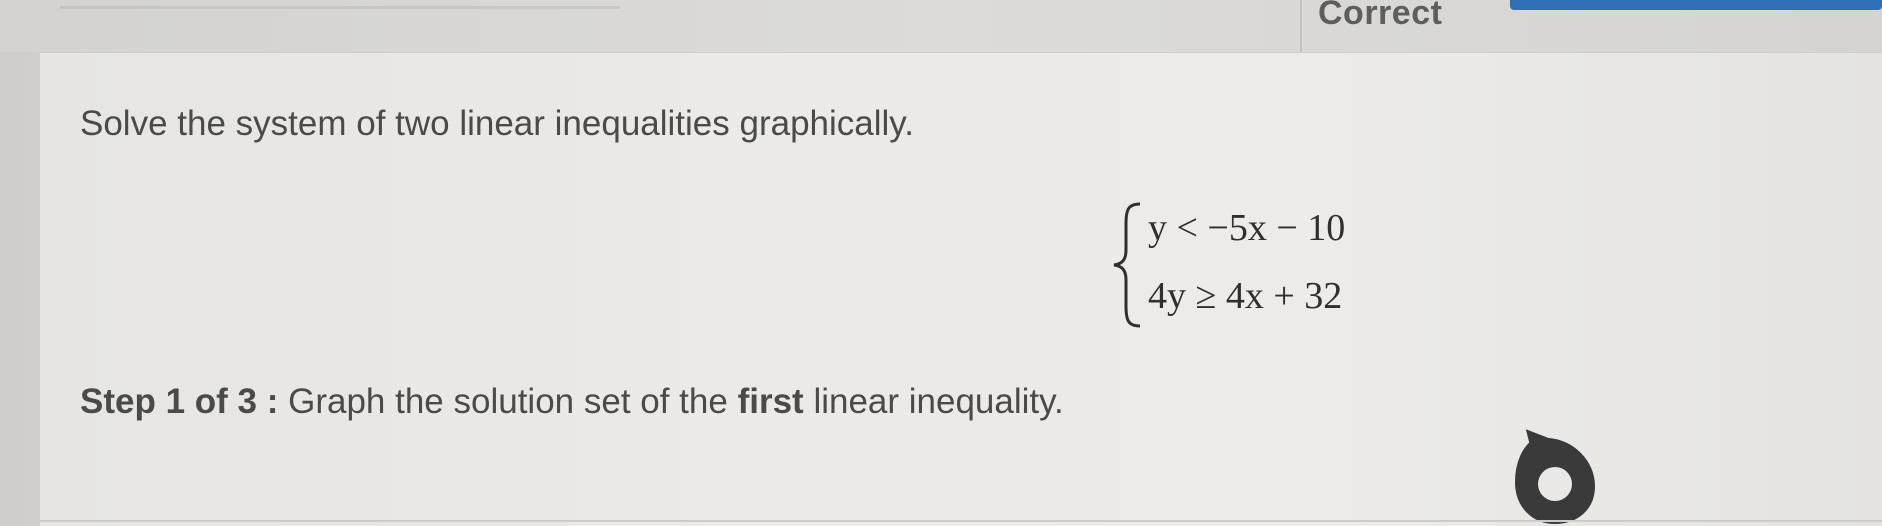 Image resolution: width=1882 pixels, height=526 pixels. I want to click on left-brace-icon, so click(1127, 265).